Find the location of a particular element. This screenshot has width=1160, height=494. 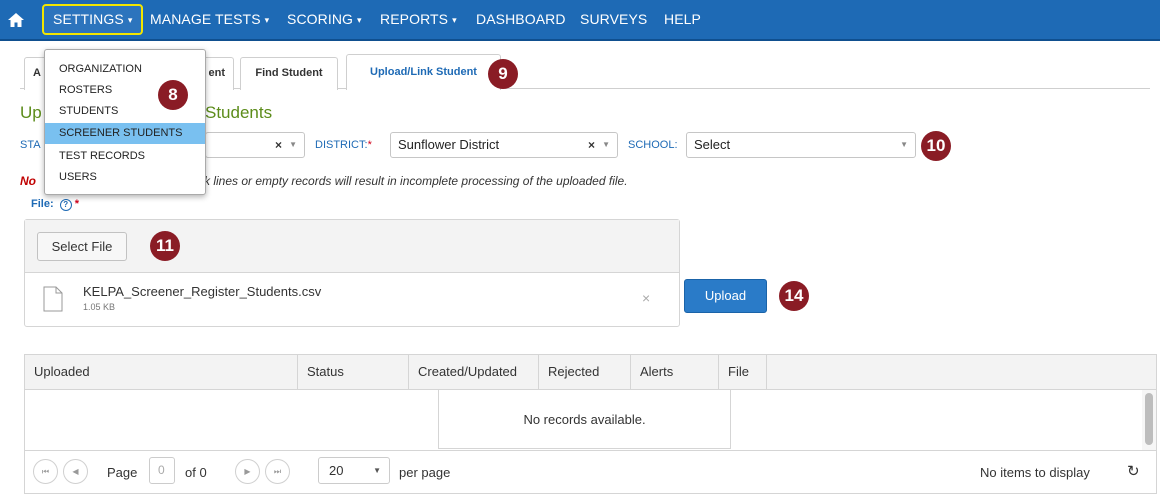

tab-partial-label: ent is located at coordinates (217, 73).